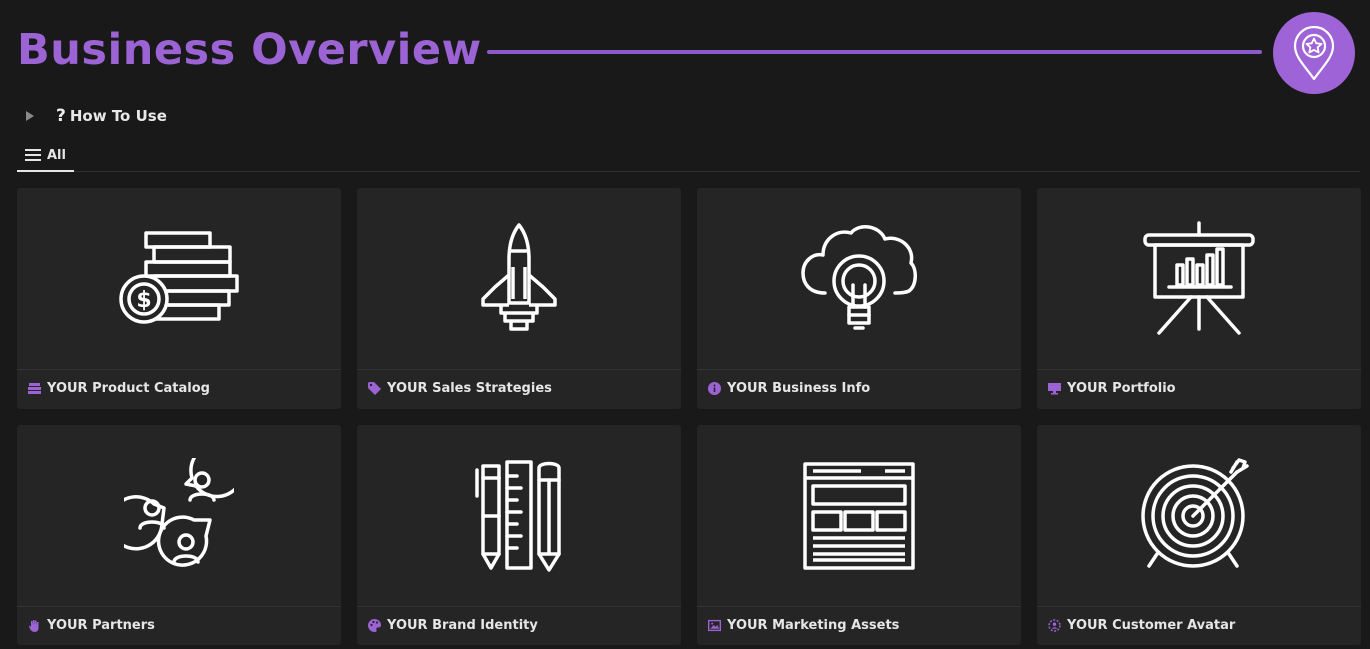 The width and height of the screenshot is (1370, 649). I want to click on presentation-chart-icon, so click(1199, 277).